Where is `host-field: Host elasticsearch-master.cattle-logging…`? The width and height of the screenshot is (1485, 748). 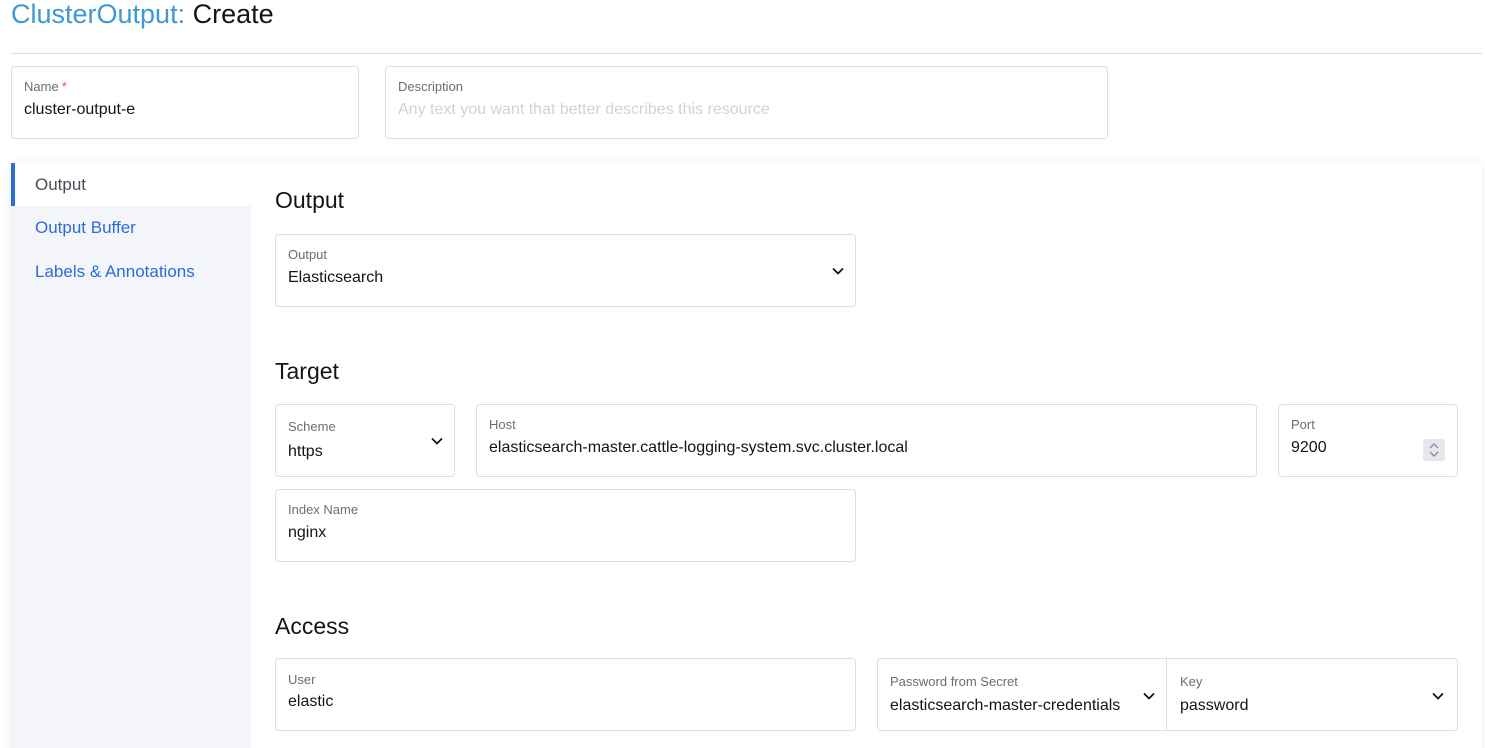 host-field: Host elasticsearch-master.cattle-logging… is located at coordinates (866, 440).